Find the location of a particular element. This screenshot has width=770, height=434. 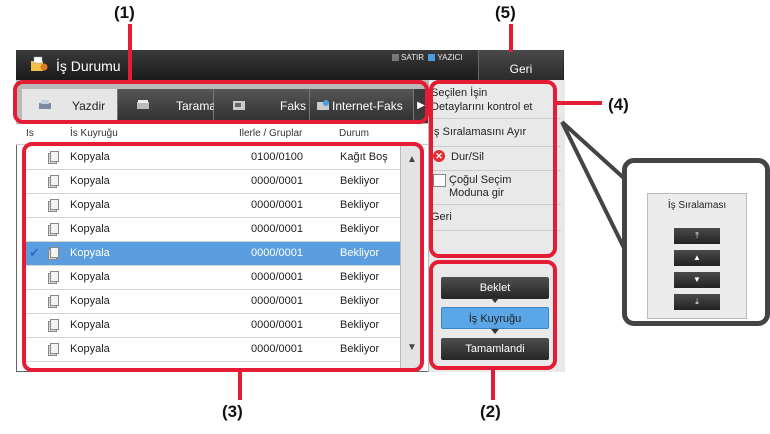

job-order-zoom-callout: İş Sıralaması ⤒ ▲ ▼ ⤓ is located at coordinates (696, 242).